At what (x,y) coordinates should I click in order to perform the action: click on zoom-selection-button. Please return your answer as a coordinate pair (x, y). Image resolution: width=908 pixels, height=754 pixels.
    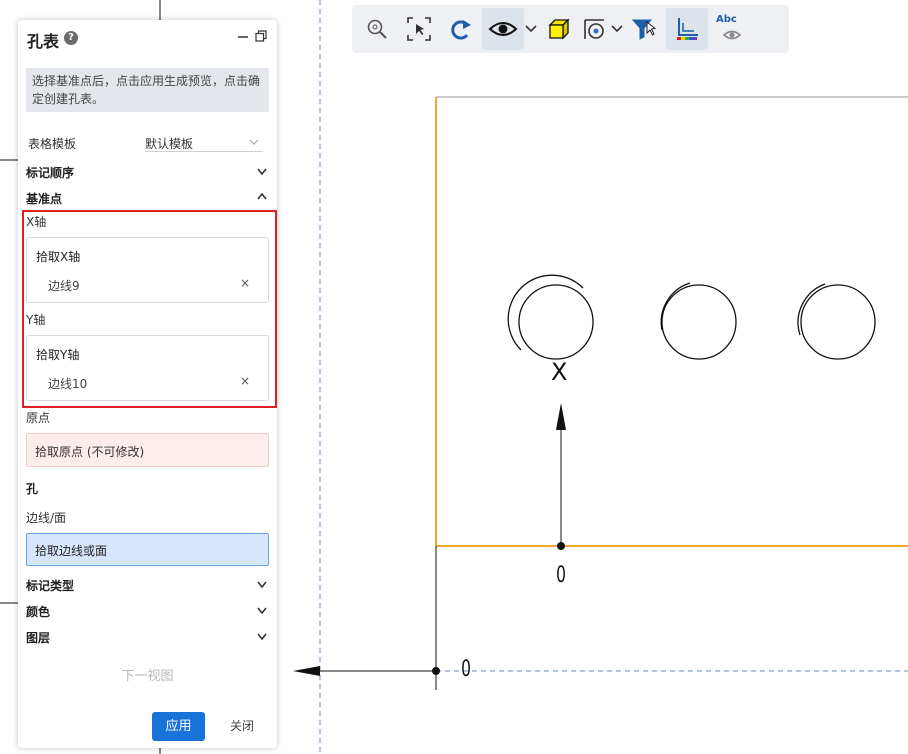
    Looking at the image, I should click on (419, 29).